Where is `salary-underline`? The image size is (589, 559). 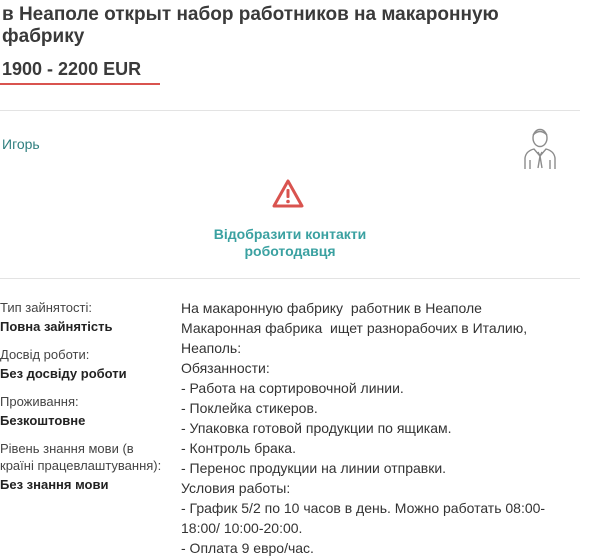
salary-underline is located at coordinates (80, 84).